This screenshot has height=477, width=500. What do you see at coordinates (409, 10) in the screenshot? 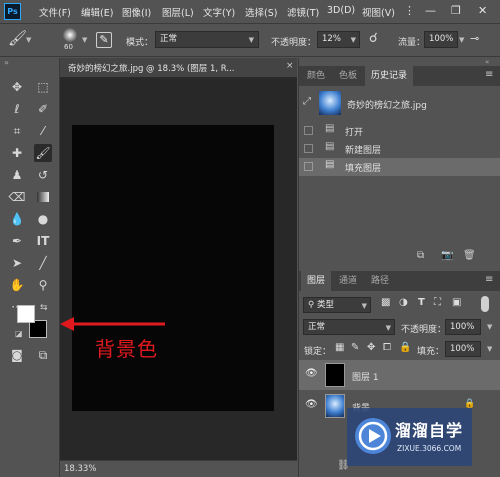
I see `menu-overflow-icon: ⋮` at bounding box center [409, 10].